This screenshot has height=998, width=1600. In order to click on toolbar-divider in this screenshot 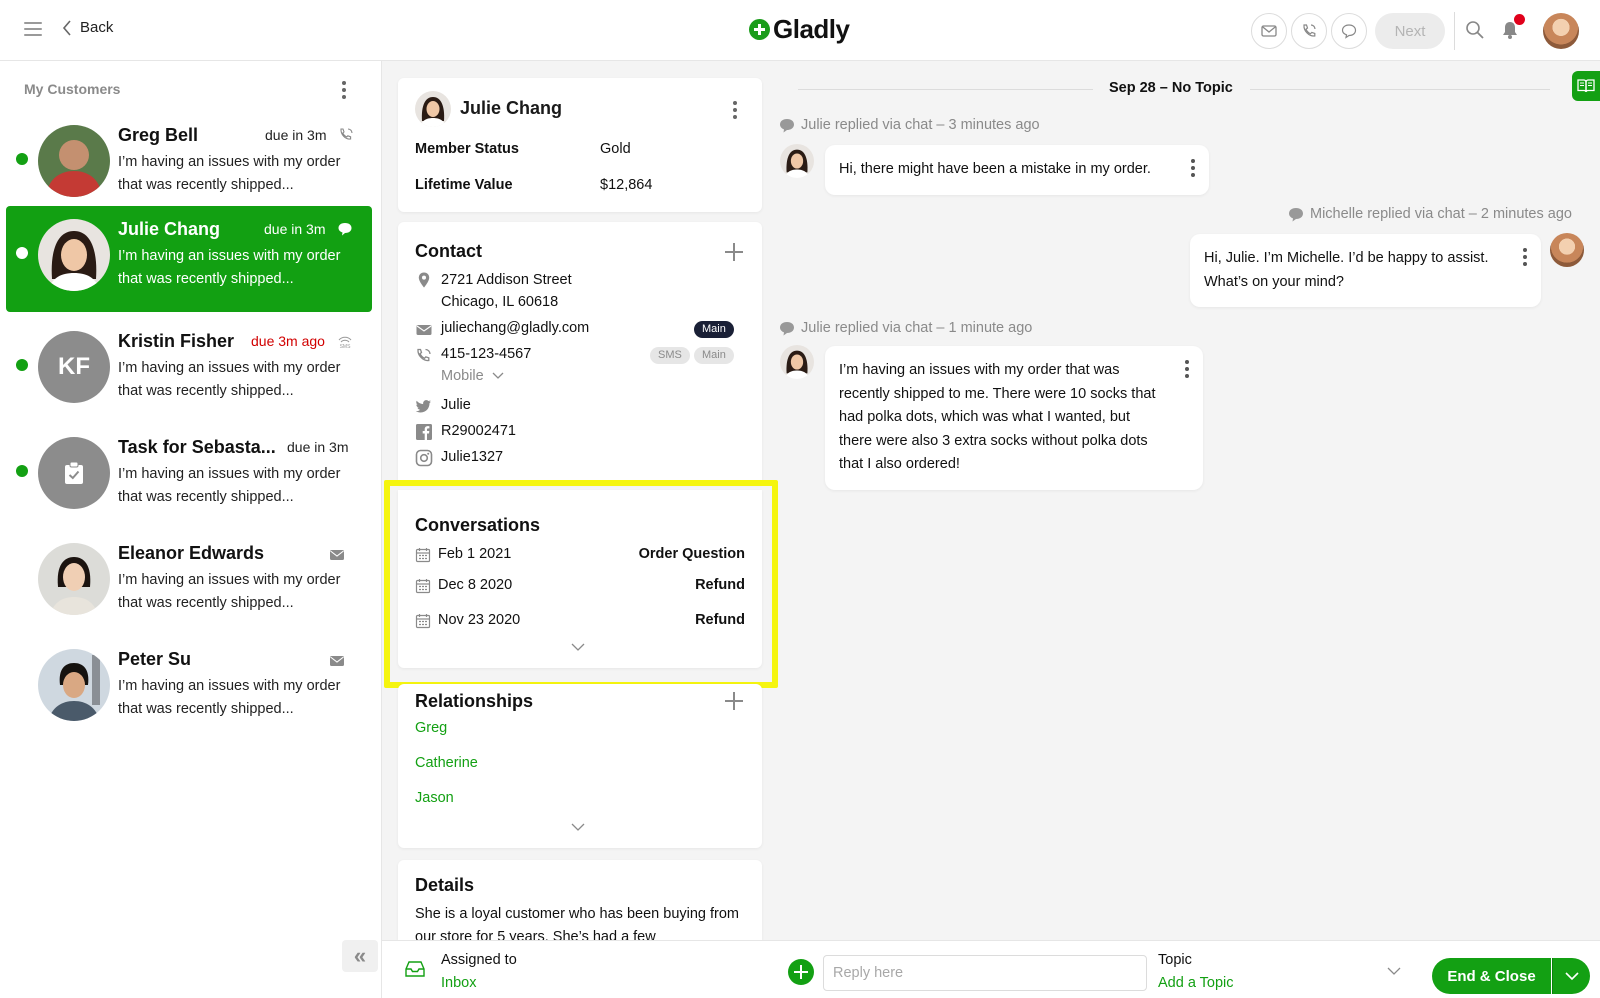, I will do `click(1454, 31)`.